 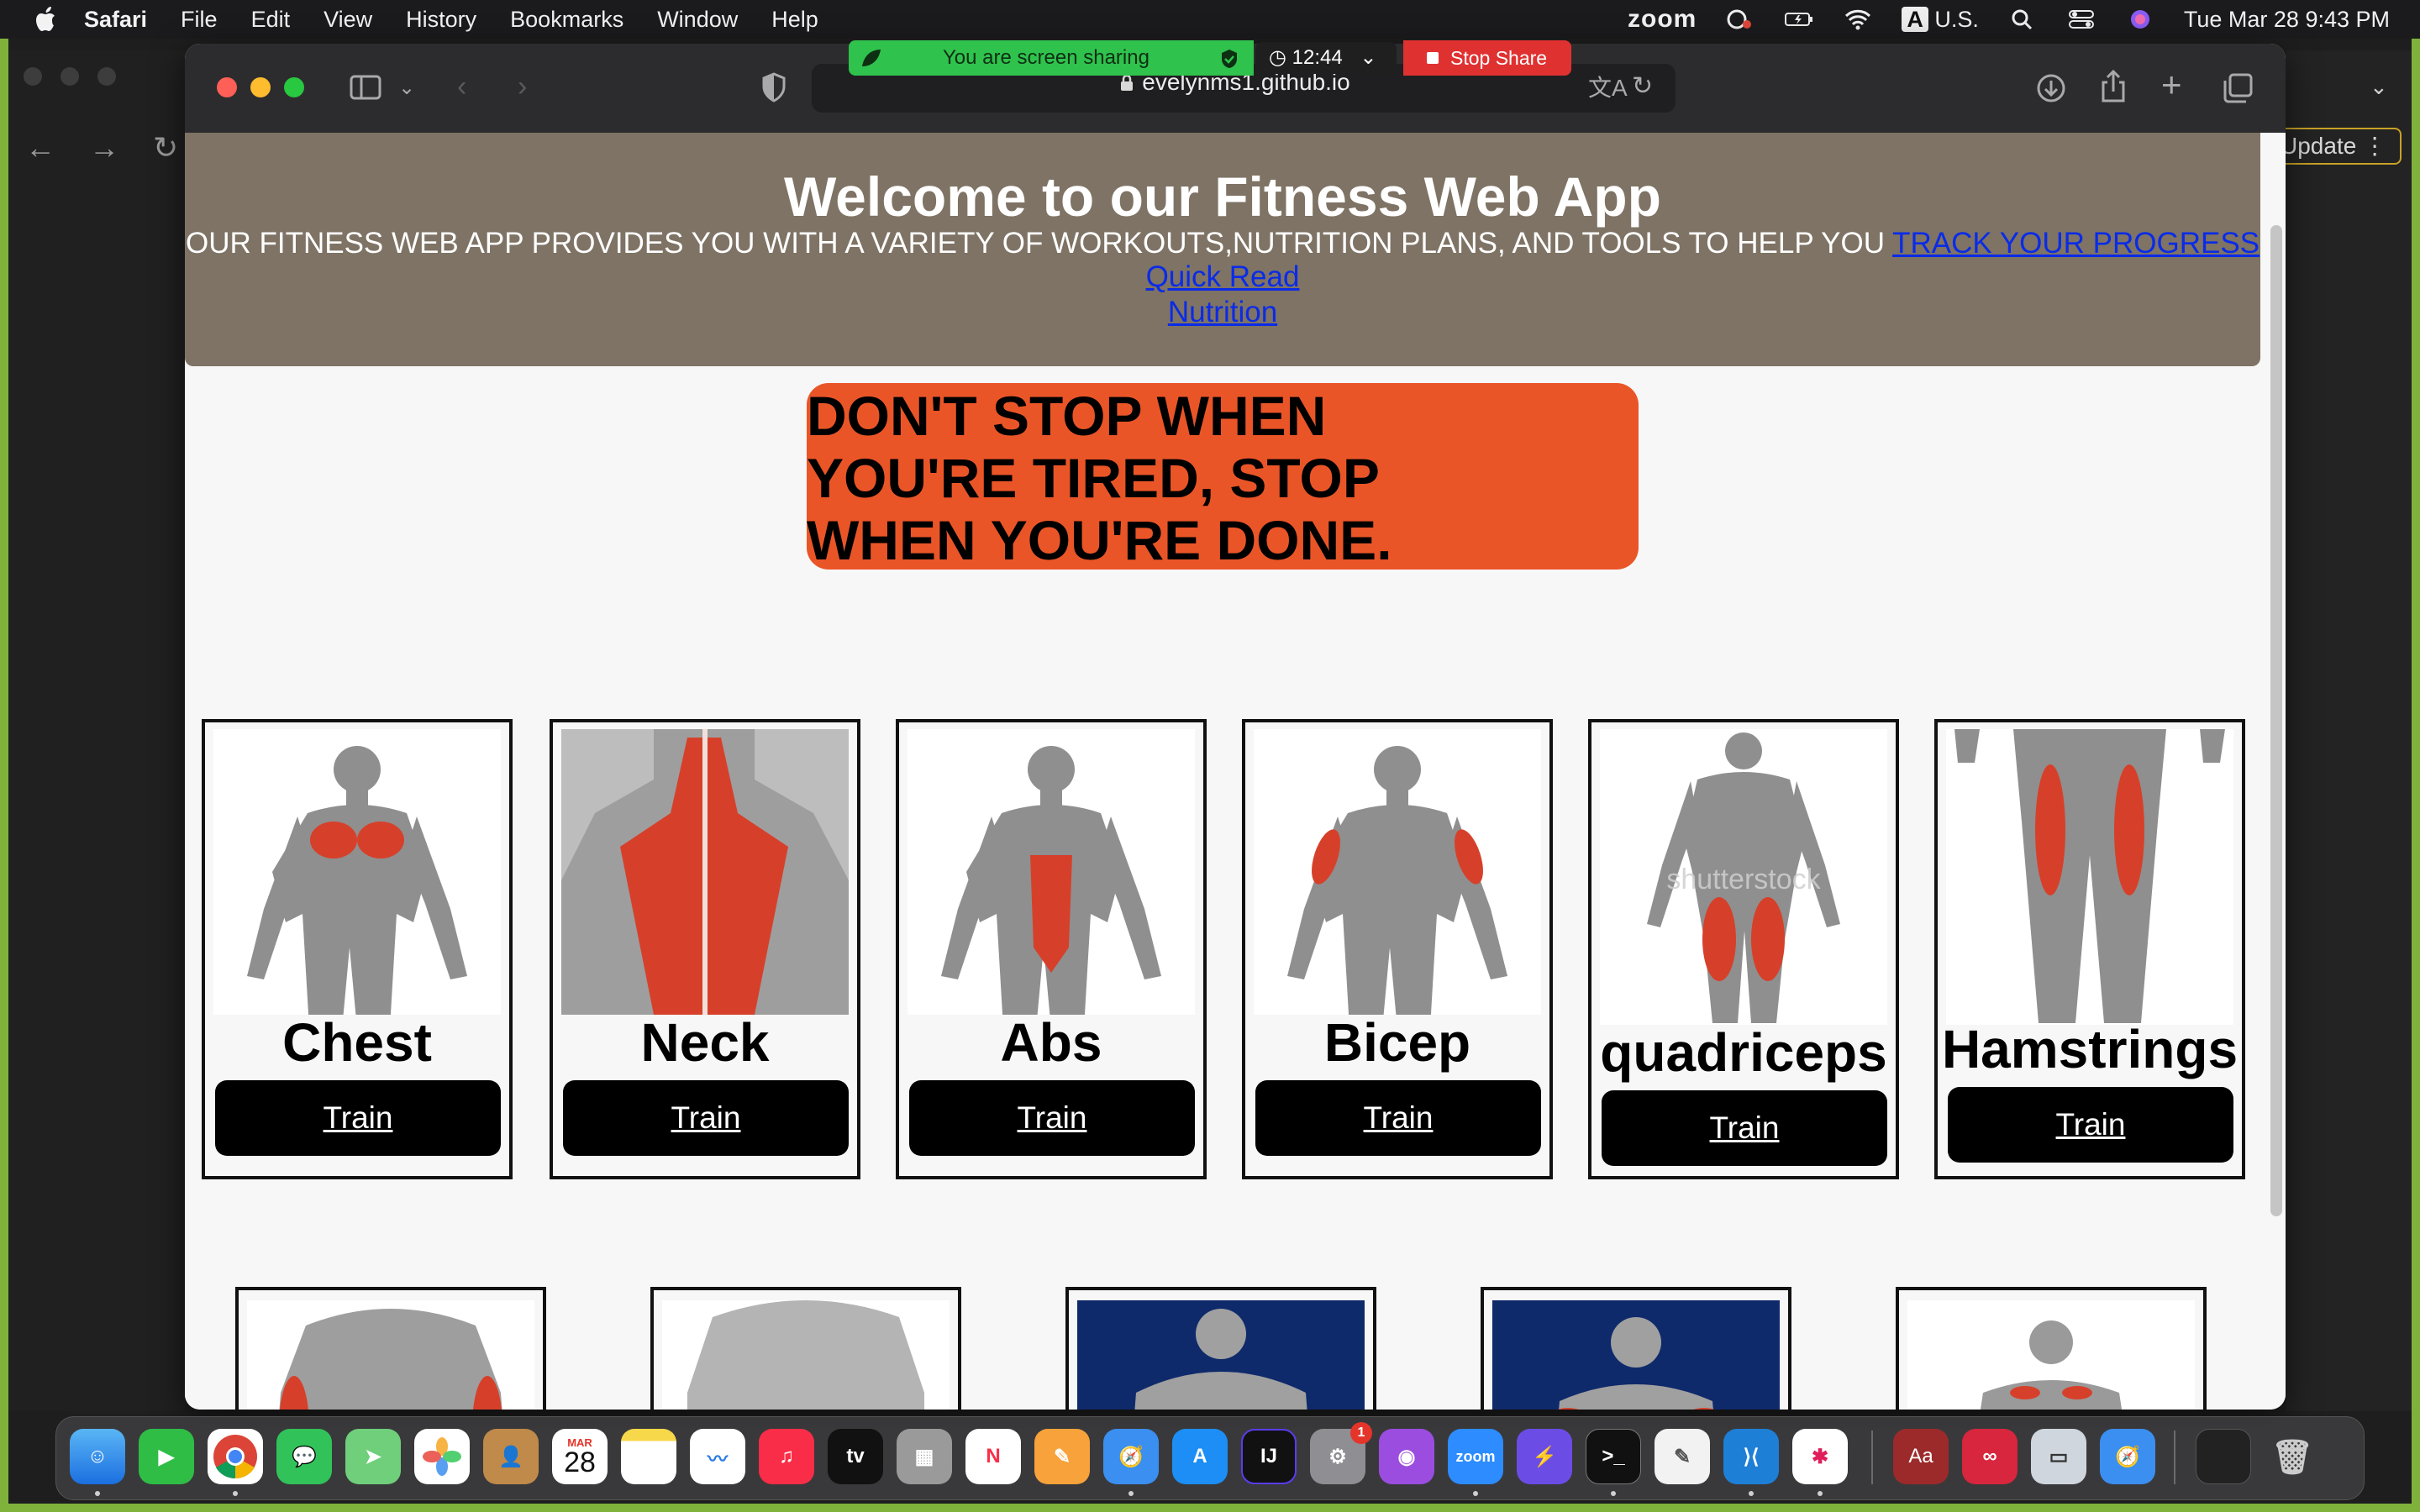 I want to click on forward-arrow-icon: →, so click(x=104, y=147).